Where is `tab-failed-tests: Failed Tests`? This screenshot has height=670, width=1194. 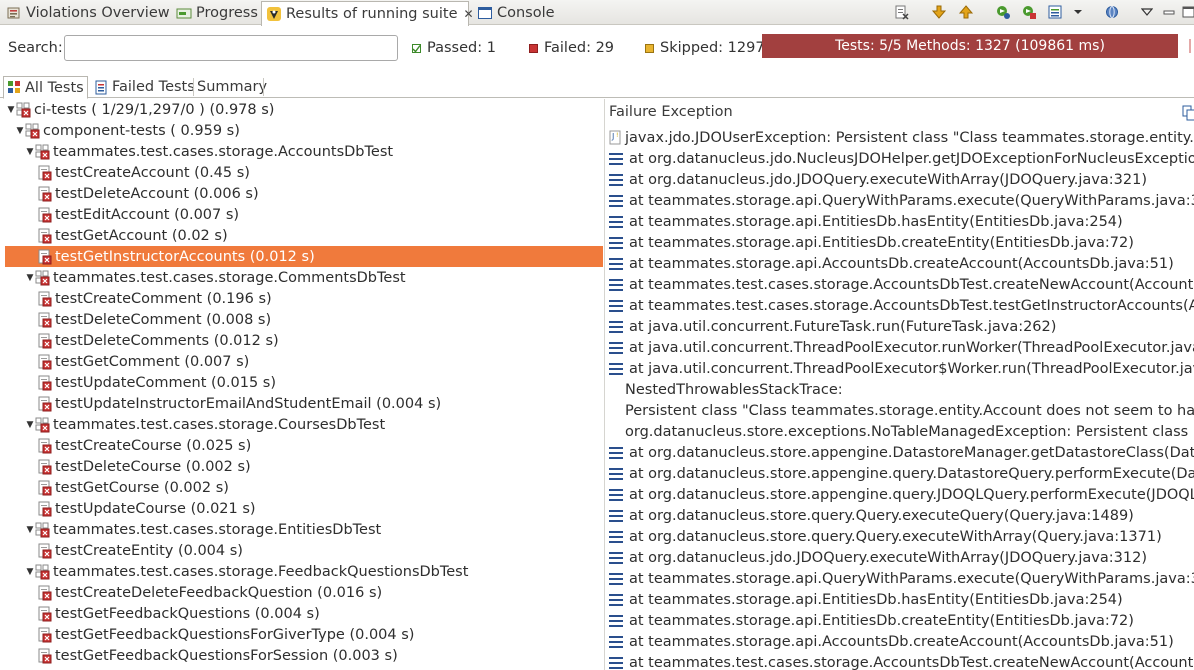 tab-failed-tests: Failed Tests is located at coordinates (144, 87).